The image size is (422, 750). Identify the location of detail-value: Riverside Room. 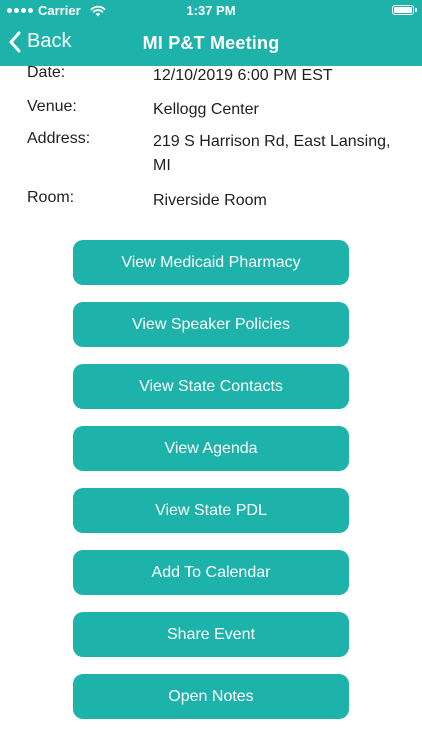
(210, 200).